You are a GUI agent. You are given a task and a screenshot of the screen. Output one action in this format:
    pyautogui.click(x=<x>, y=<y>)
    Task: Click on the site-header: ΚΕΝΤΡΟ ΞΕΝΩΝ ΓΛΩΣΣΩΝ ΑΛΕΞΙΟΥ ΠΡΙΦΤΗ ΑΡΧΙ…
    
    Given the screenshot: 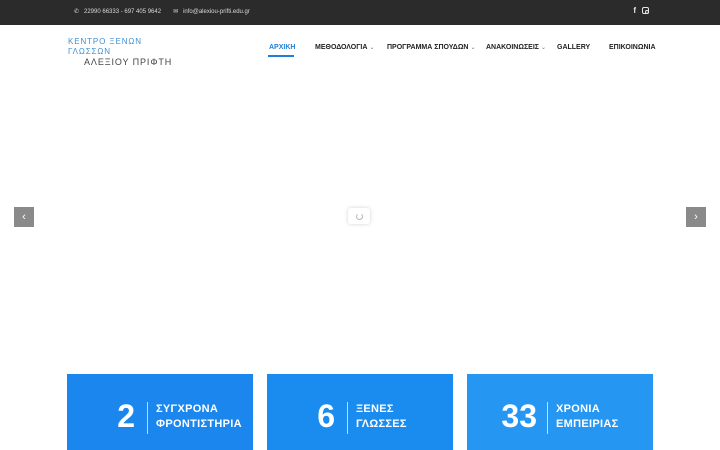 What is the action you would take?
    pyautogui.click(x=360, y=47)
    